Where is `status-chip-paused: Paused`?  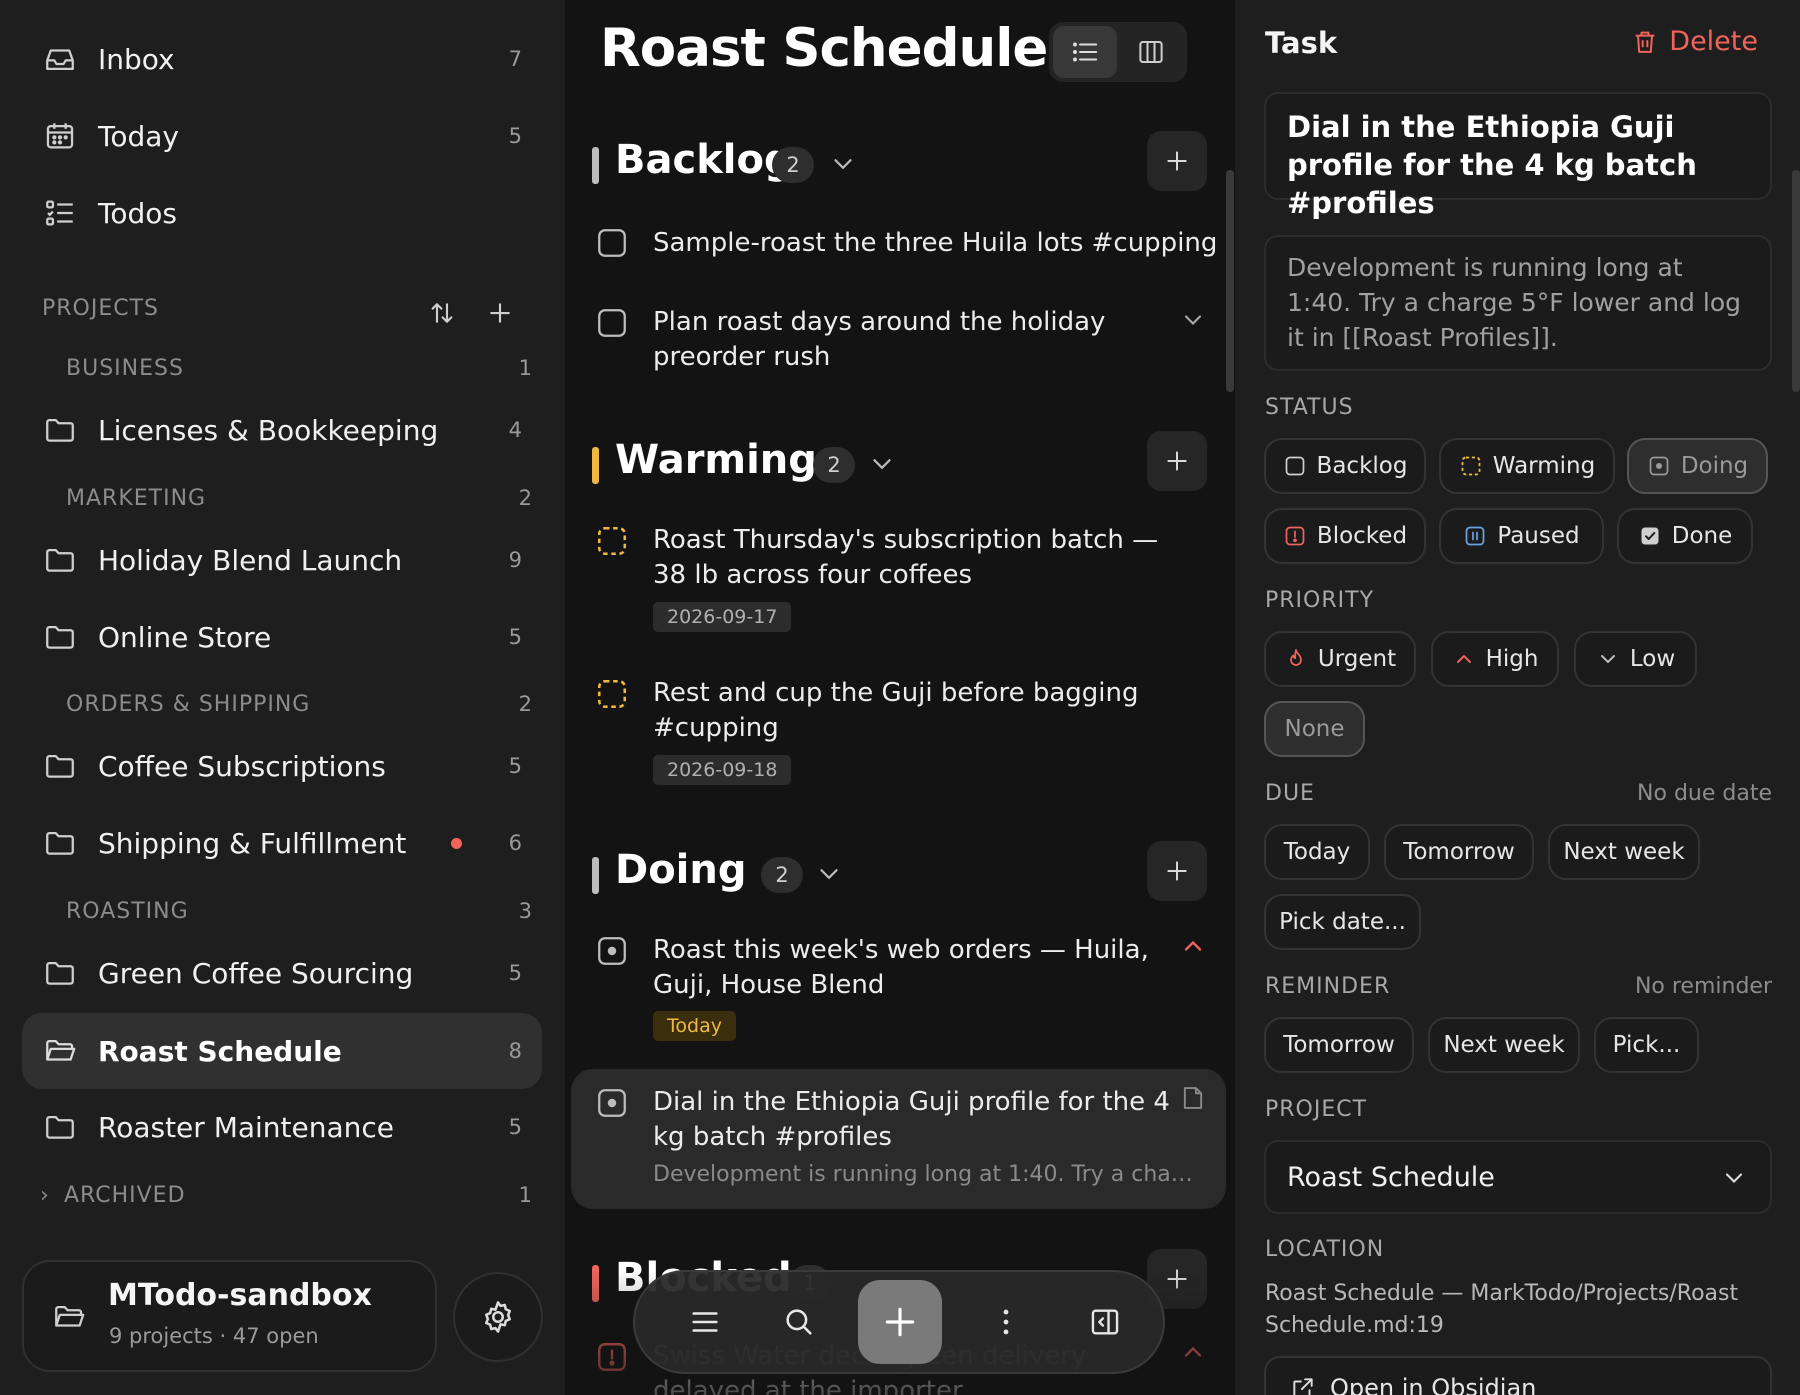
status-chip-paused: Paused is located at coordinates (1521, 536).